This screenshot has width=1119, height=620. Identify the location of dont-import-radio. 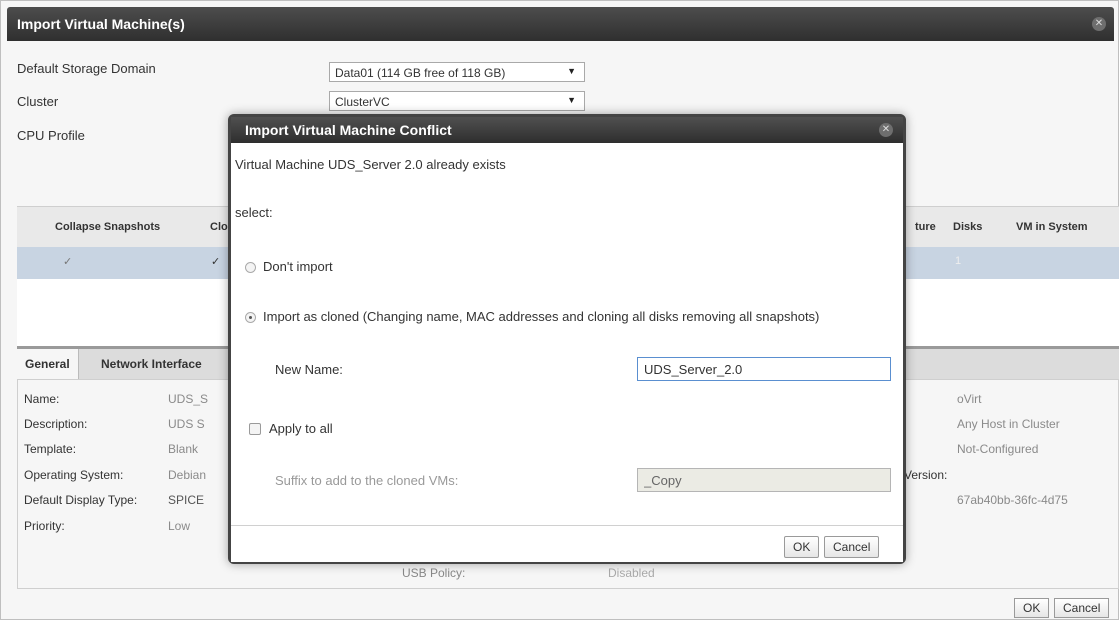
(250, 267).